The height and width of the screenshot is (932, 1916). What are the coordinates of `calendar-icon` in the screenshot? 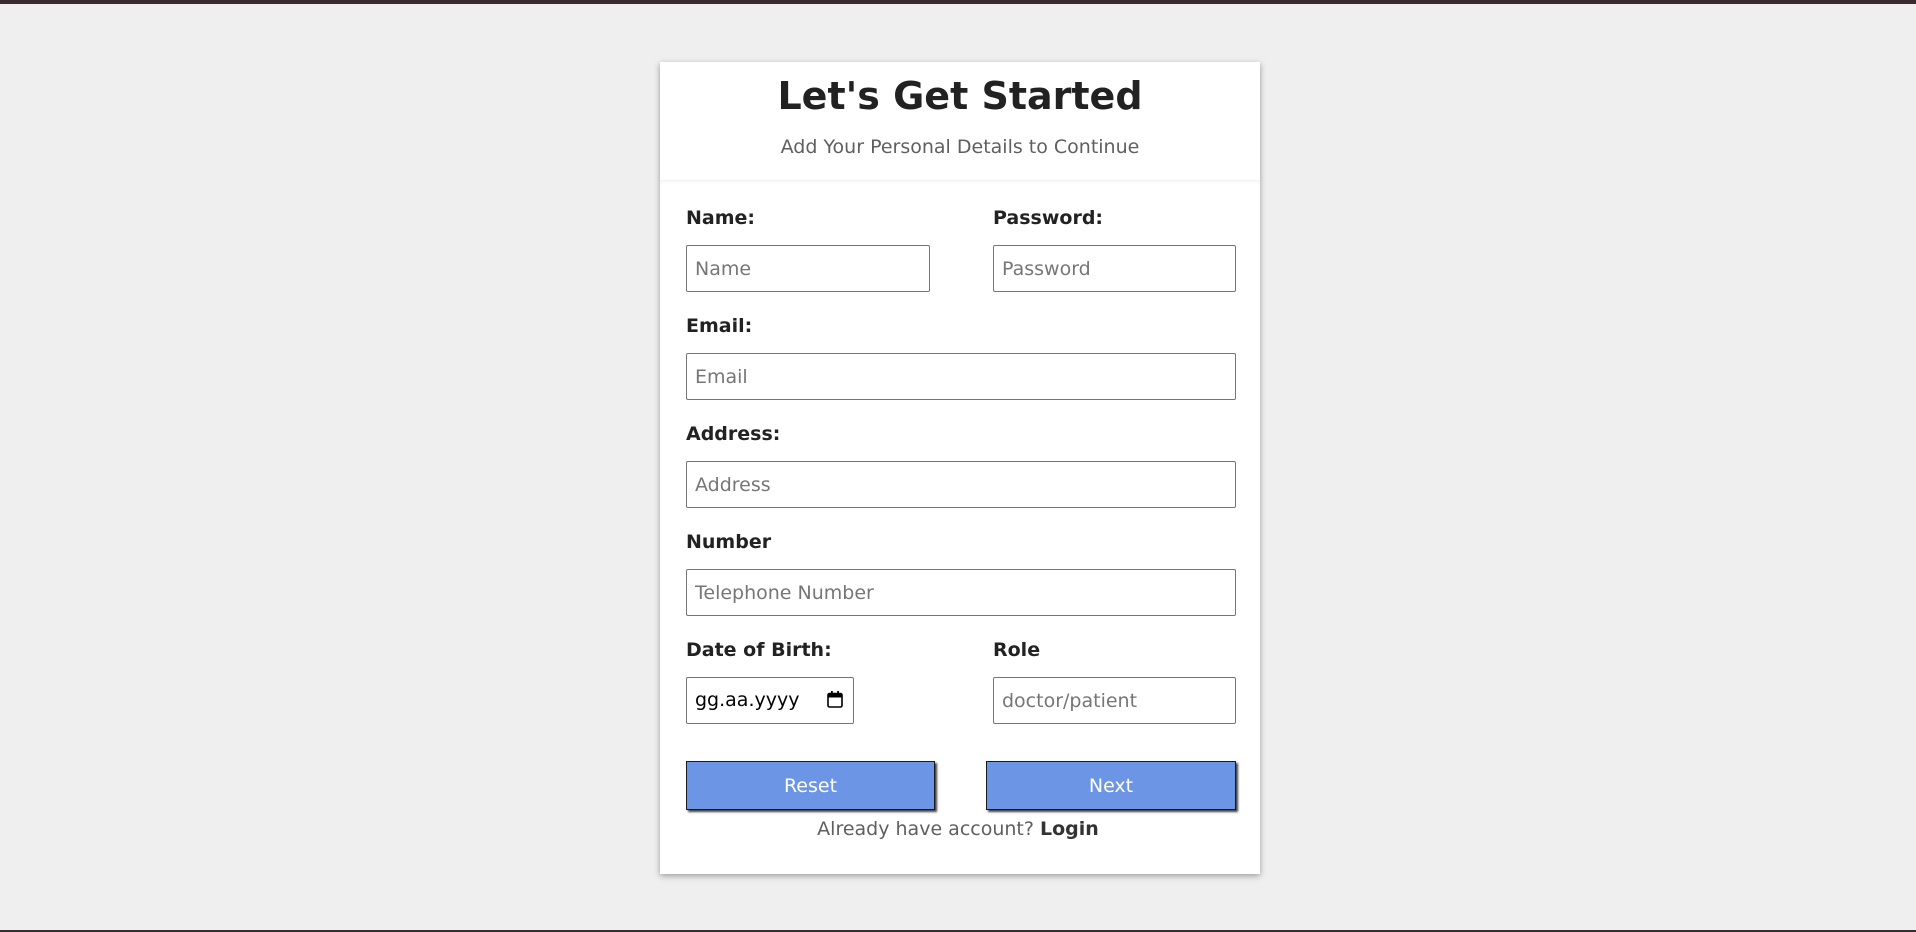 It's located at (835, 699).